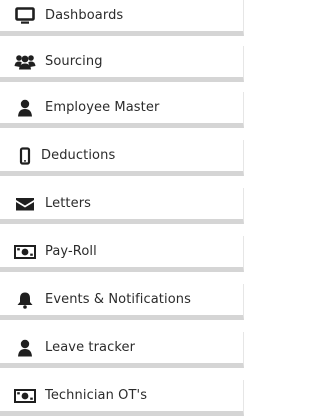  Describe the element at coordinates (96, 395) in the screenshot. I see `sidebar-item-label: Technician OT's` at that location.